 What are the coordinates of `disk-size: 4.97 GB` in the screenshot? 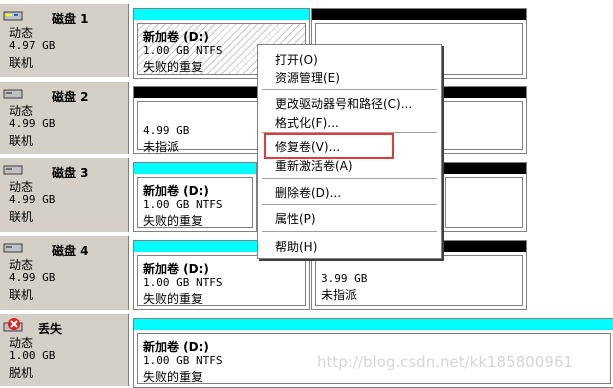 It's located at (32, 45).